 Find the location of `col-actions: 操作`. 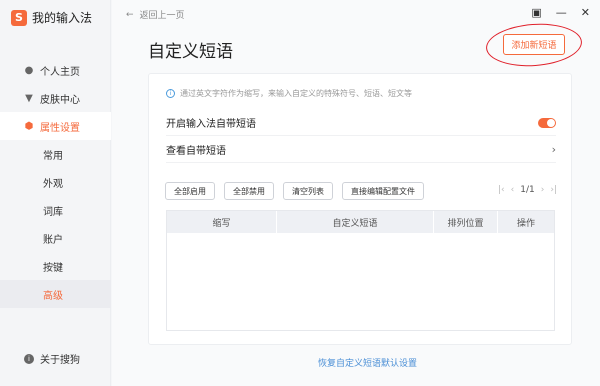

col-actions: 操作 is located at coordinates (525, 223).